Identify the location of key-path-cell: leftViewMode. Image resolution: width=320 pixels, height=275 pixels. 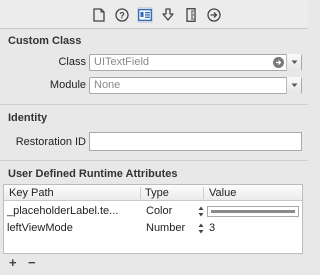
(40, 228).